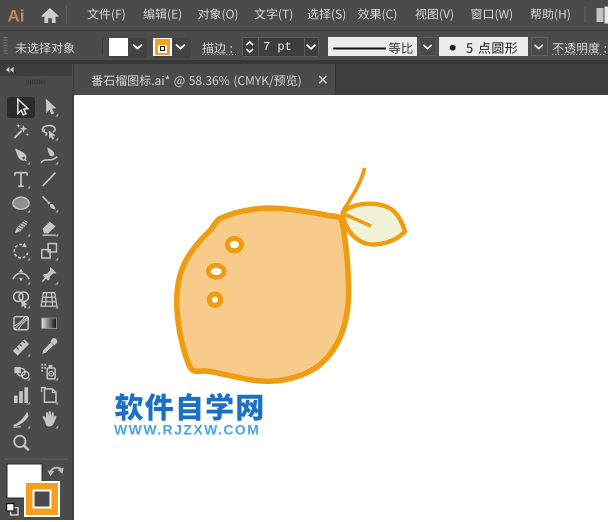 Image resolution: width=608 pixels, height=522 pixels. What do you see at coordinates (16, 16) in the screenshot?
I see `svg-text: Ai` at bounding box center [16, 16].